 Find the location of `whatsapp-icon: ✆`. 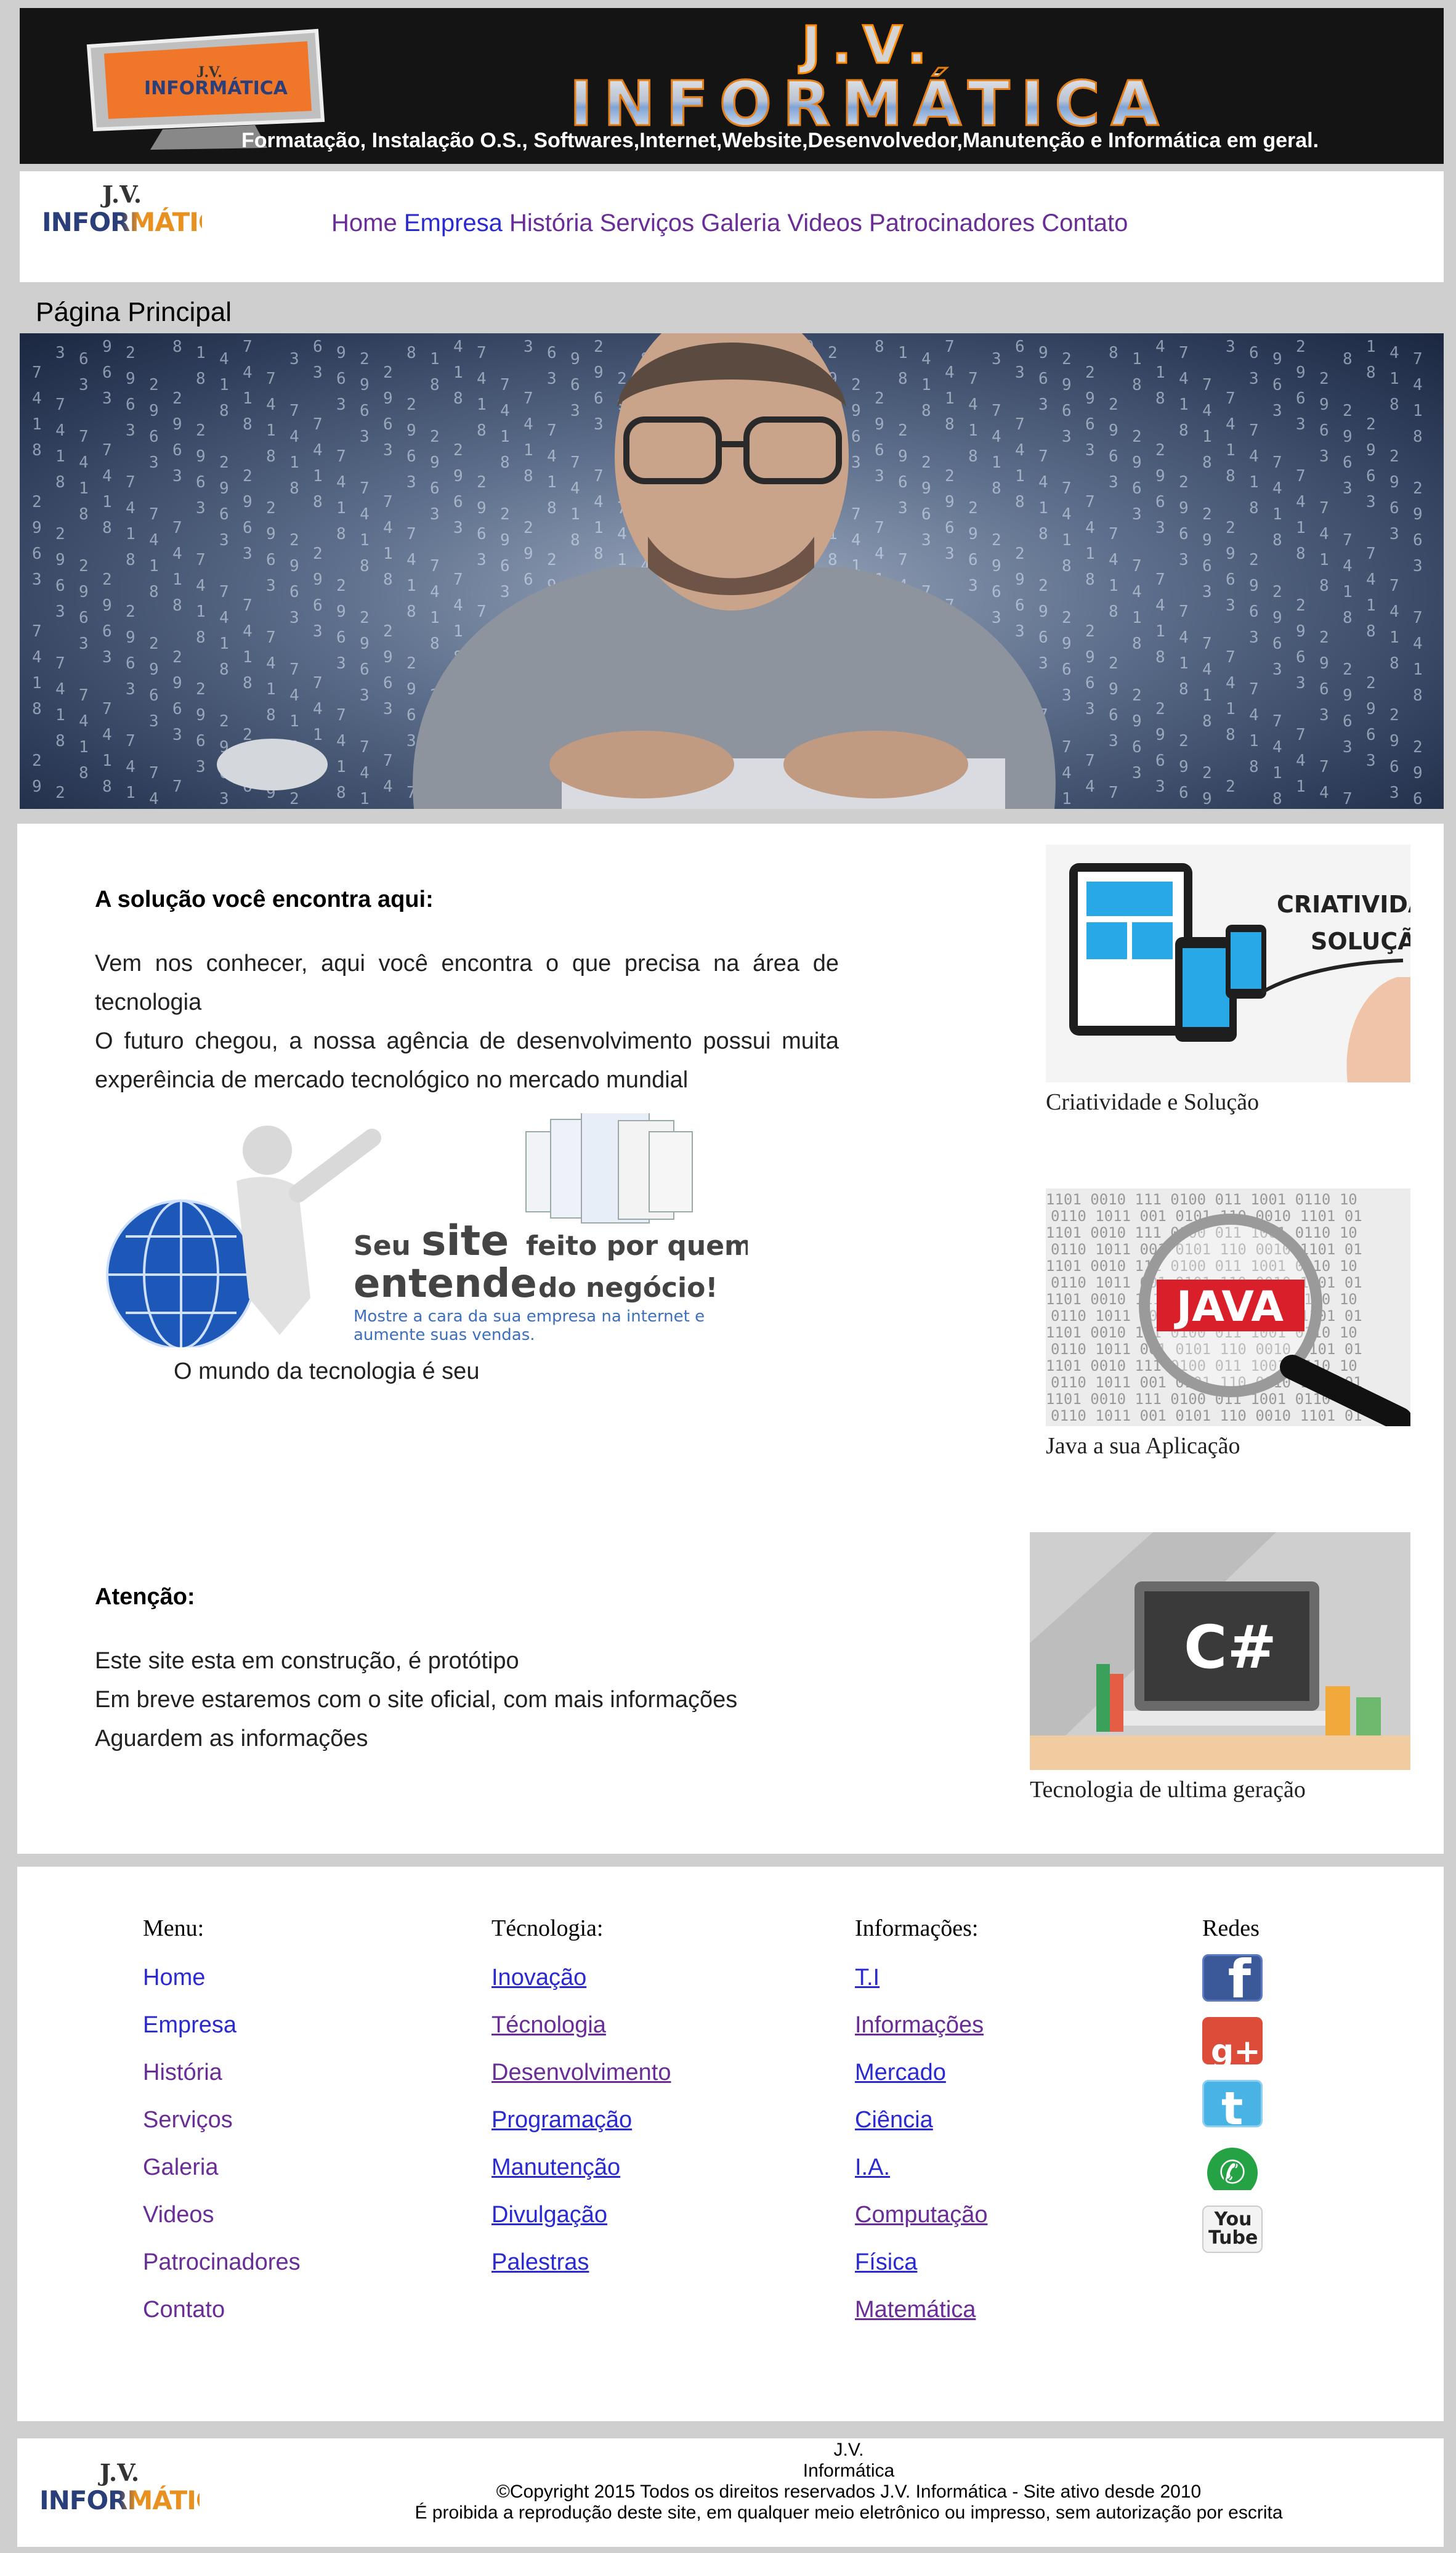

whatsapp-icon: ✆ is located at coordinates (1233, 2167).